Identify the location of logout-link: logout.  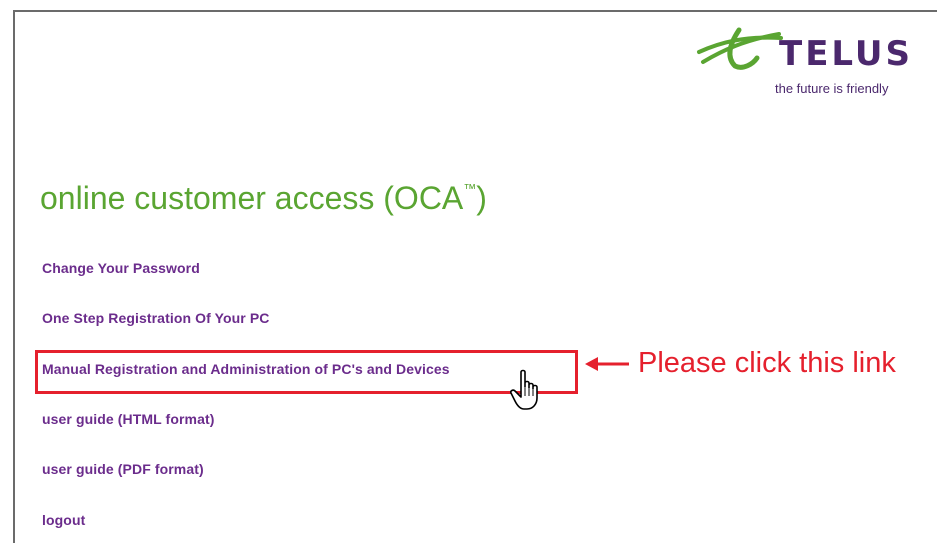
(63, 520).